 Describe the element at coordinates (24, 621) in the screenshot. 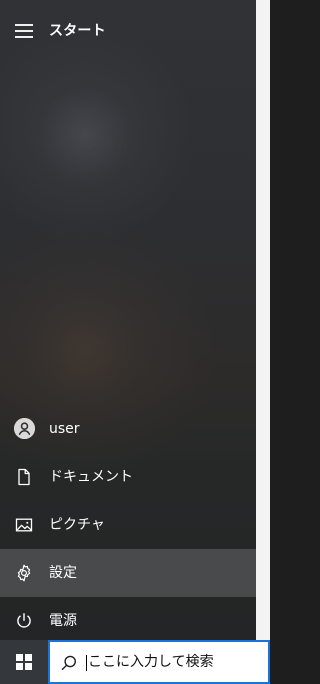

I see `power-icon` at that location.